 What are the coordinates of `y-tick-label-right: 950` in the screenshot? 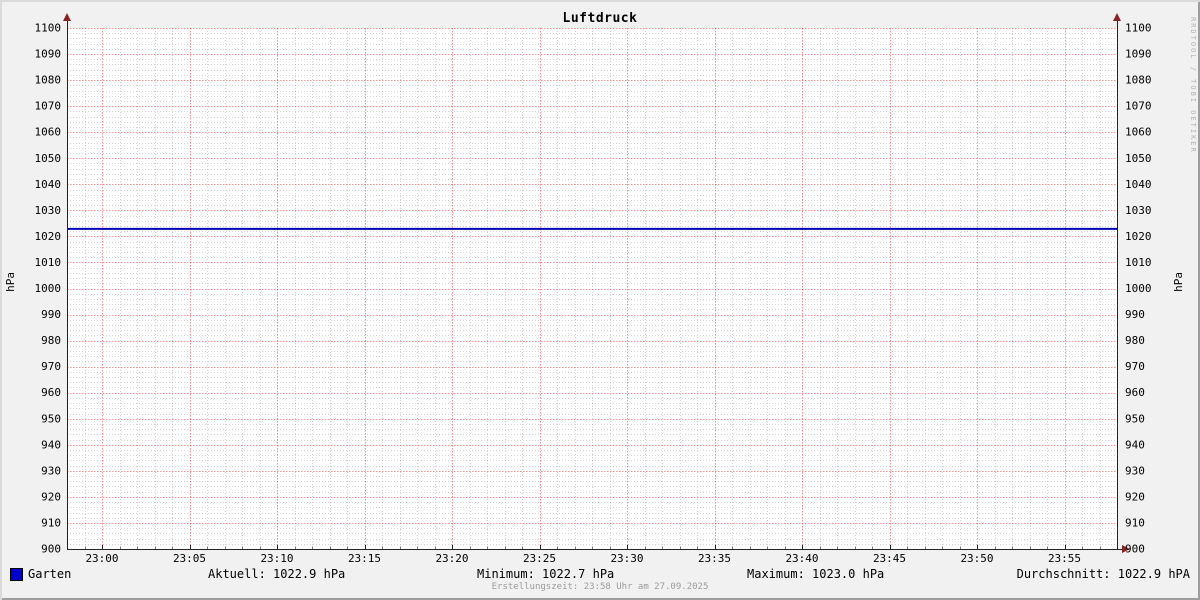 It's located at (1135, 418).